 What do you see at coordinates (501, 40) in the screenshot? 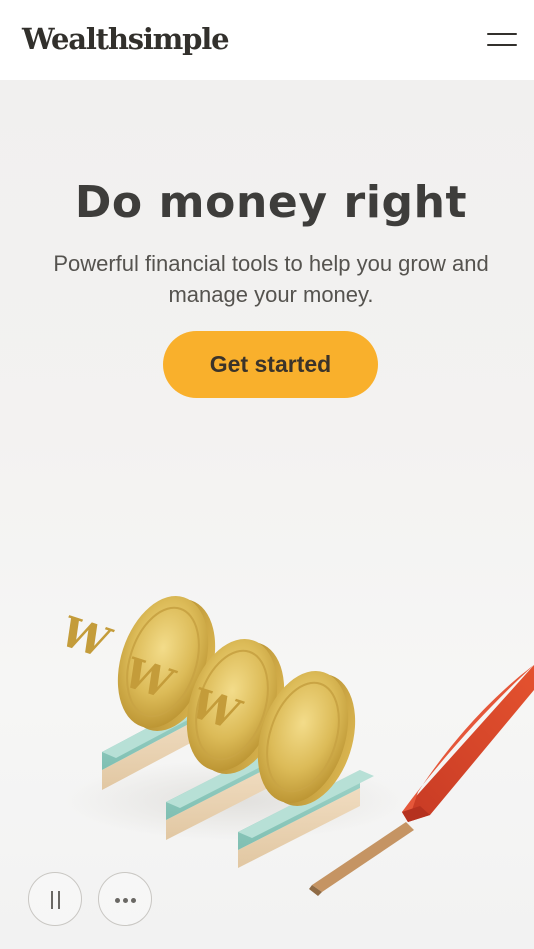
I see `hamburger-menu-icon` at bounding box center [501, 40].